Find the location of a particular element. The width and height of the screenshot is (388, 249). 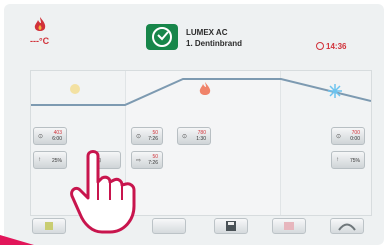

cooling-pct: 75% is located at coordinates (354, 161).